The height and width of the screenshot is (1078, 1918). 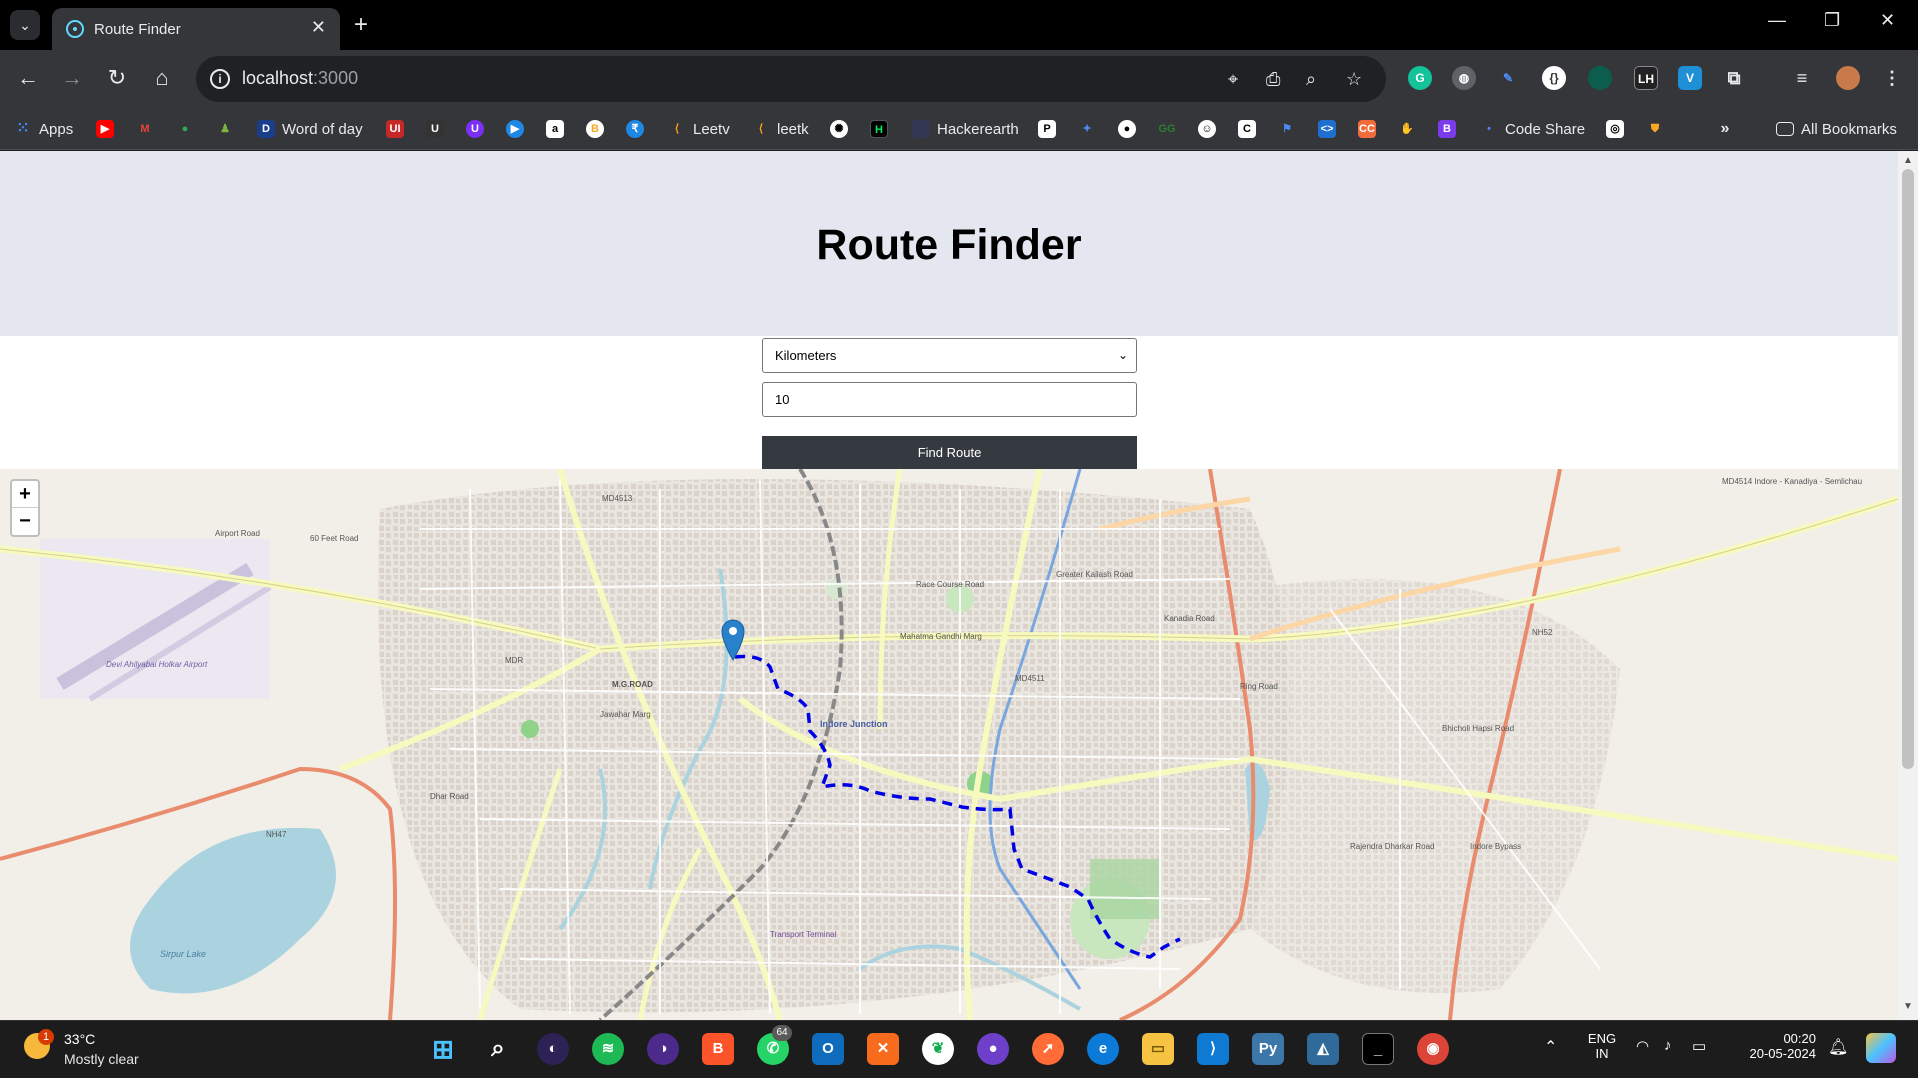 I want to click on python-icon: Py, so click(x=1268, y=1049).